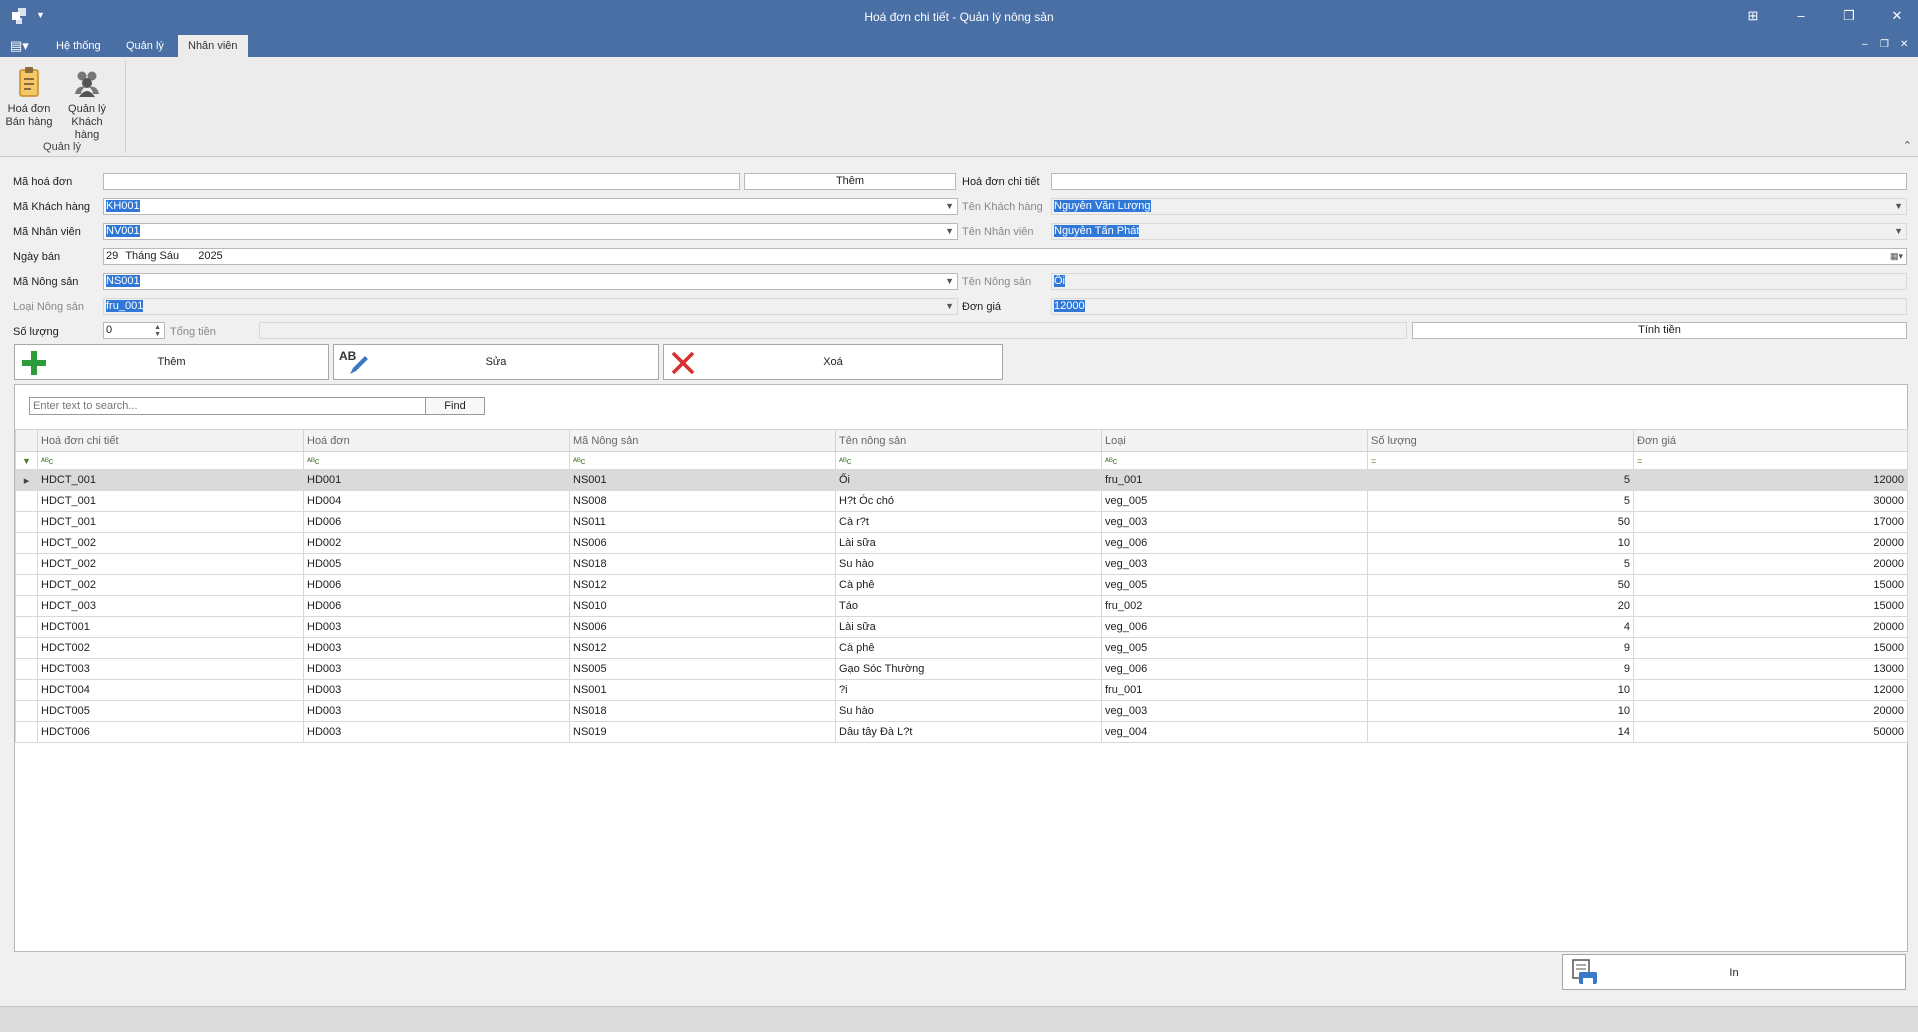 The width and height of the screenshot is (1918, 1032). Describe the element at coordinates (530, 231) in the screenshot. I see `ma-nhan-vien-combo: NV001 ▼` at that location.